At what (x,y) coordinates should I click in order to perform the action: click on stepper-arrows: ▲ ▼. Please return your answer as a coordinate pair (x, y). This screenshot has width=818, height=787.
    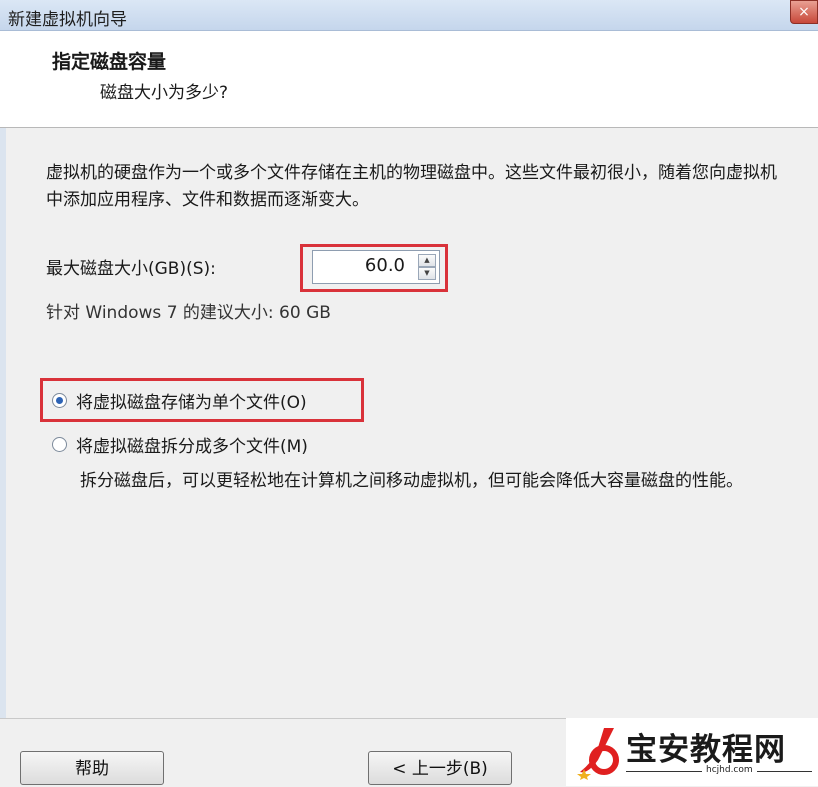
    Looking at the image, I should click on (427, 267).